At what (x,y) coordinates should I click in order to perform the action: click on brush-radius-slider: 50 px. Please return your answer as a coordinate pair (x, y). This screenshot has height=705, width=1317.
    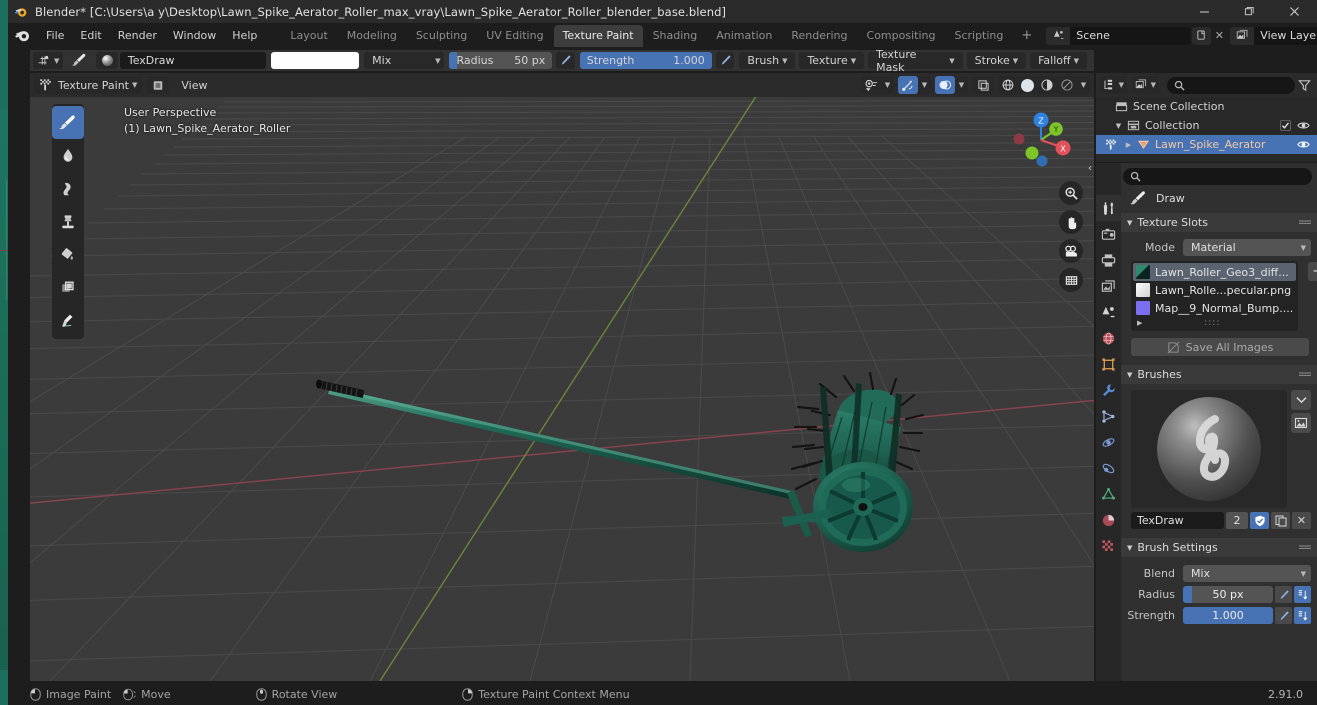
    Looking at the image, I should click on (1228, 594).